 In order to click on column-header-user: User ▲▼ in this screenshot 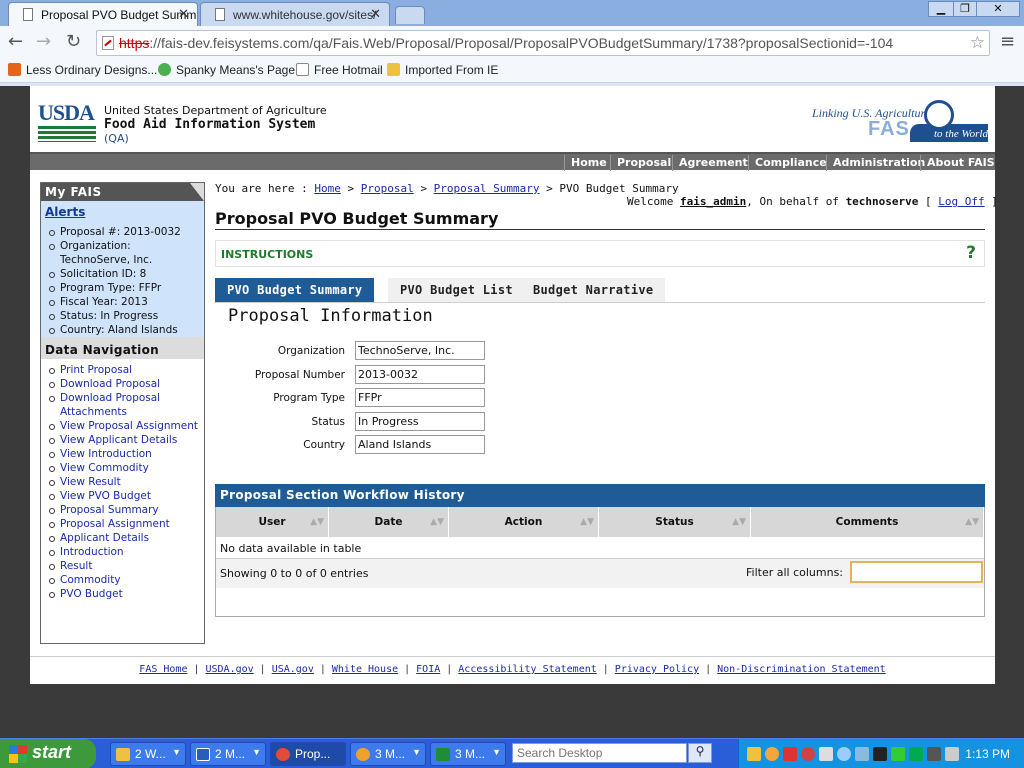, I will do `click(272, 522)`.